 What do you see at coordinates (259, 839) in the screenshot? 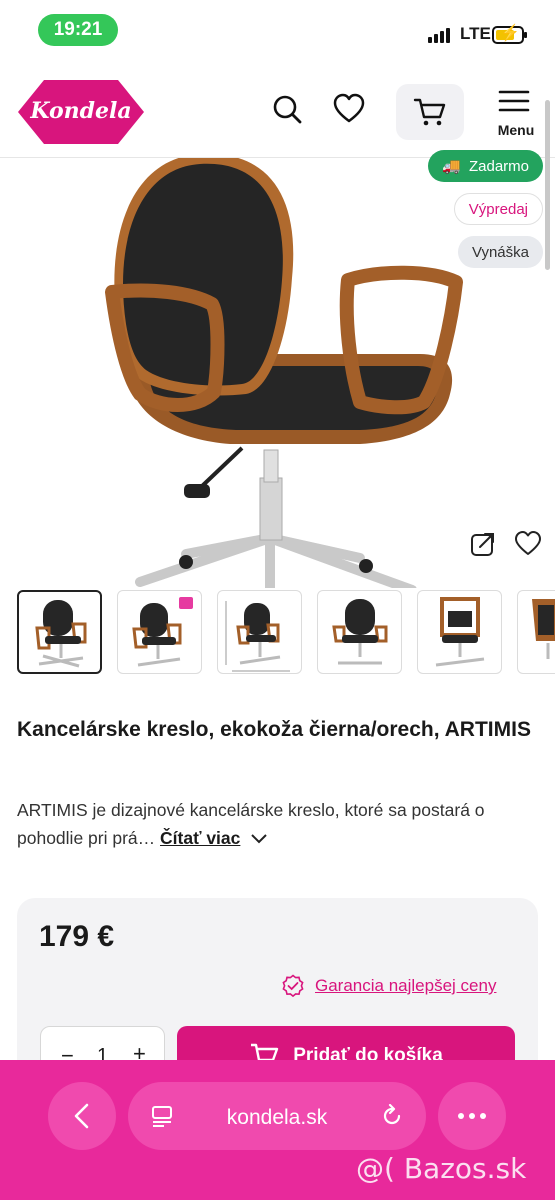
I see `chevron-down-icon` at bounding box center [259, 839].